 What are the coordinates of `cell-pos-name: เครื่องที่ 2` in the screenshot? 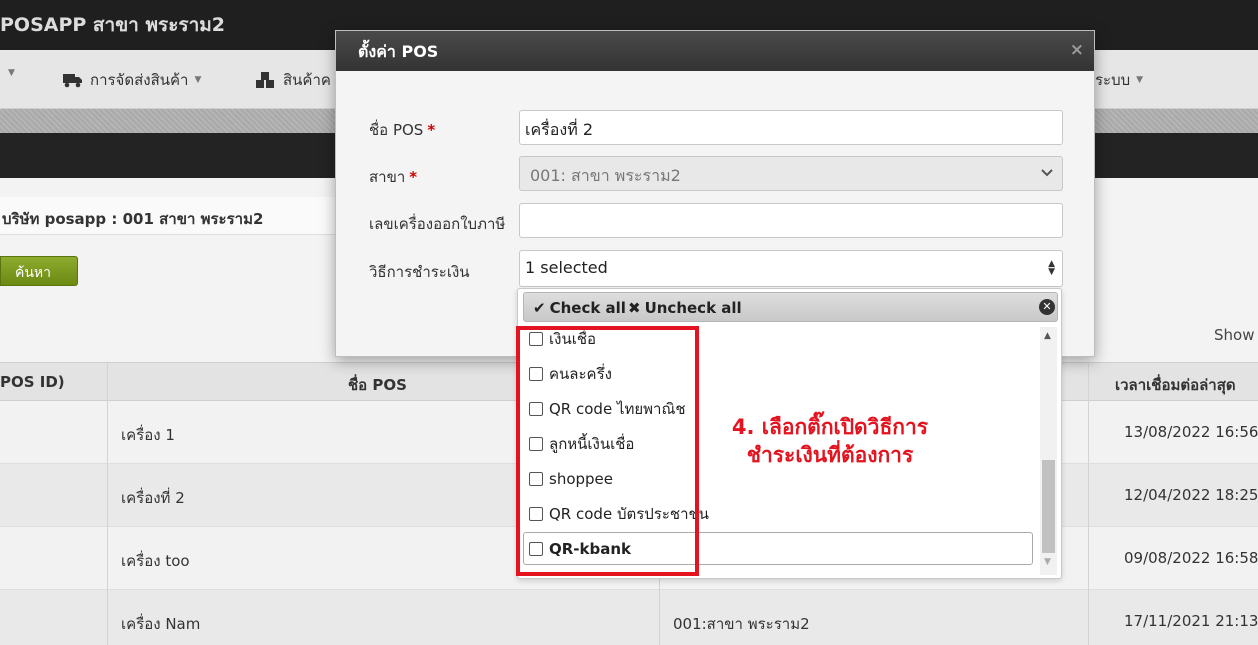 It's located at (153, 498).